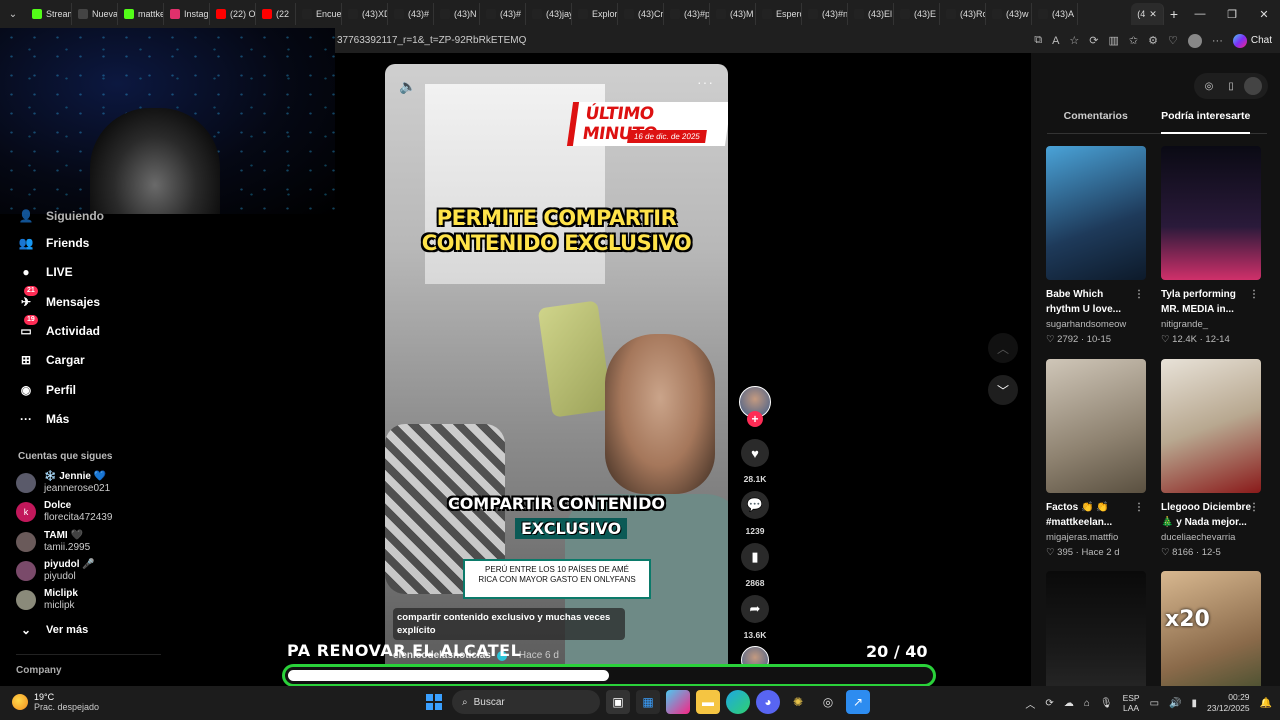 This screenshot has height=720, width=1280. I want to click on browser-tab: Stream, so click(49, 14).